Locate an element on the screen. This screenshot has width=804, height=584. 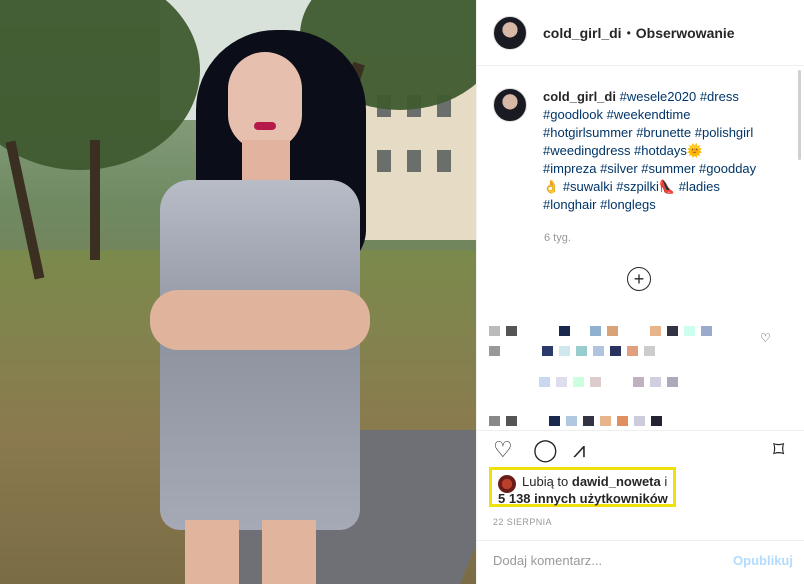
caption-username: cold_girl_di is located at coordinates (579, 96).